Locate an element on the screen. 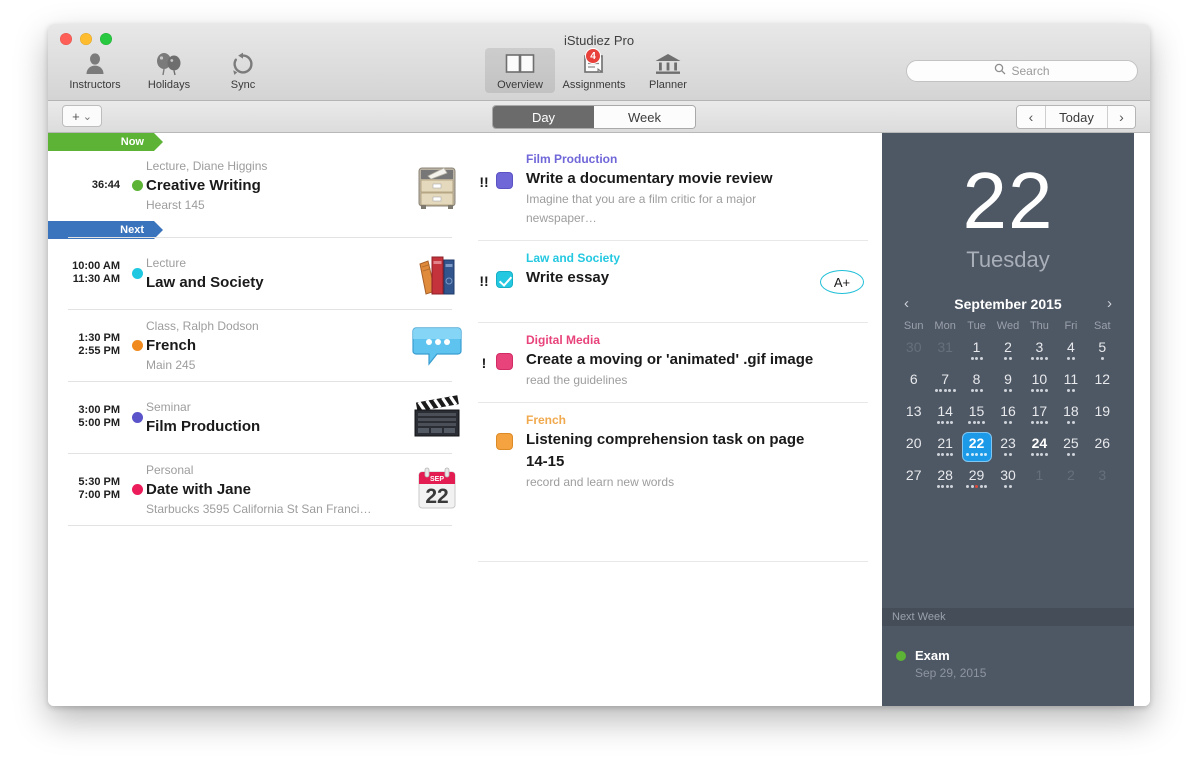  calendar-day-cell: 5 is located at coordinates (1102, 352).